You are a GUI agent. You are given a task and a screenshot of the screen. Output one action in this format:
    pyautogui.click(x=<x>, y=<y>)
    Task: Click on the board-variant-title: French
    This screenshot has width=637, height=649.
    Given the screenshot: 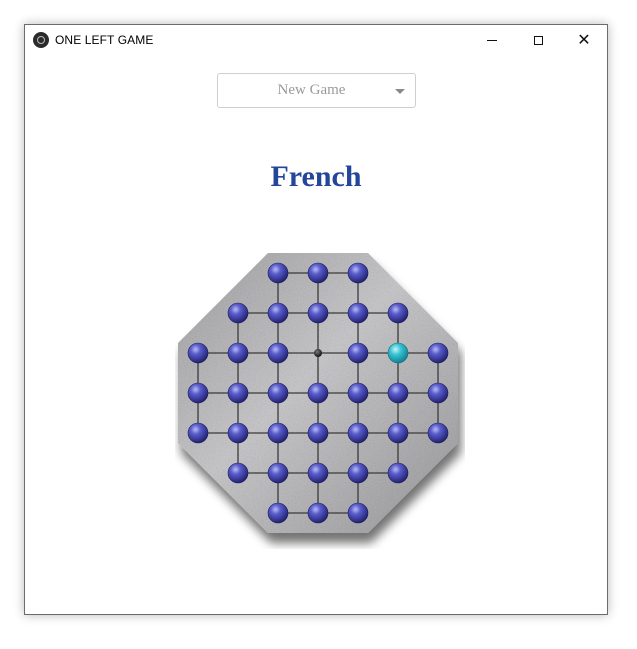 What is the action you would take?
    pyautogui.click(x=316, y=176)
    